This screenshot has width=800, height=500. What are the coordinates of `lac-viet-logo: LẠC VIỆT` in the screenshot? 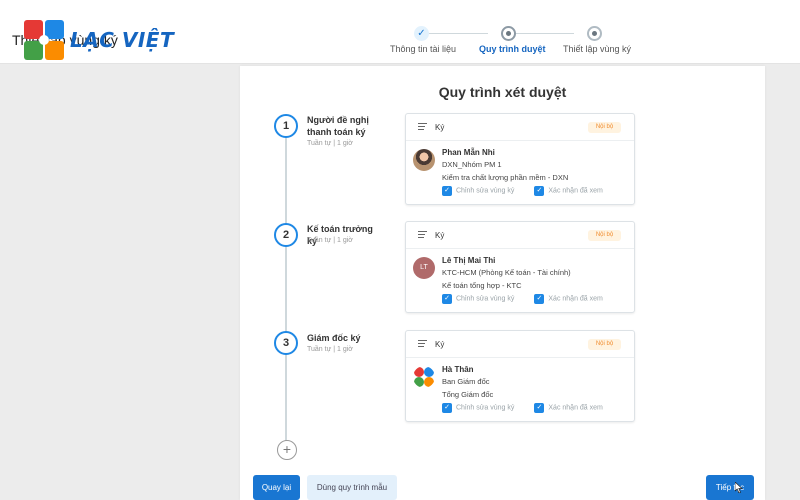 It's located at (99, 40).